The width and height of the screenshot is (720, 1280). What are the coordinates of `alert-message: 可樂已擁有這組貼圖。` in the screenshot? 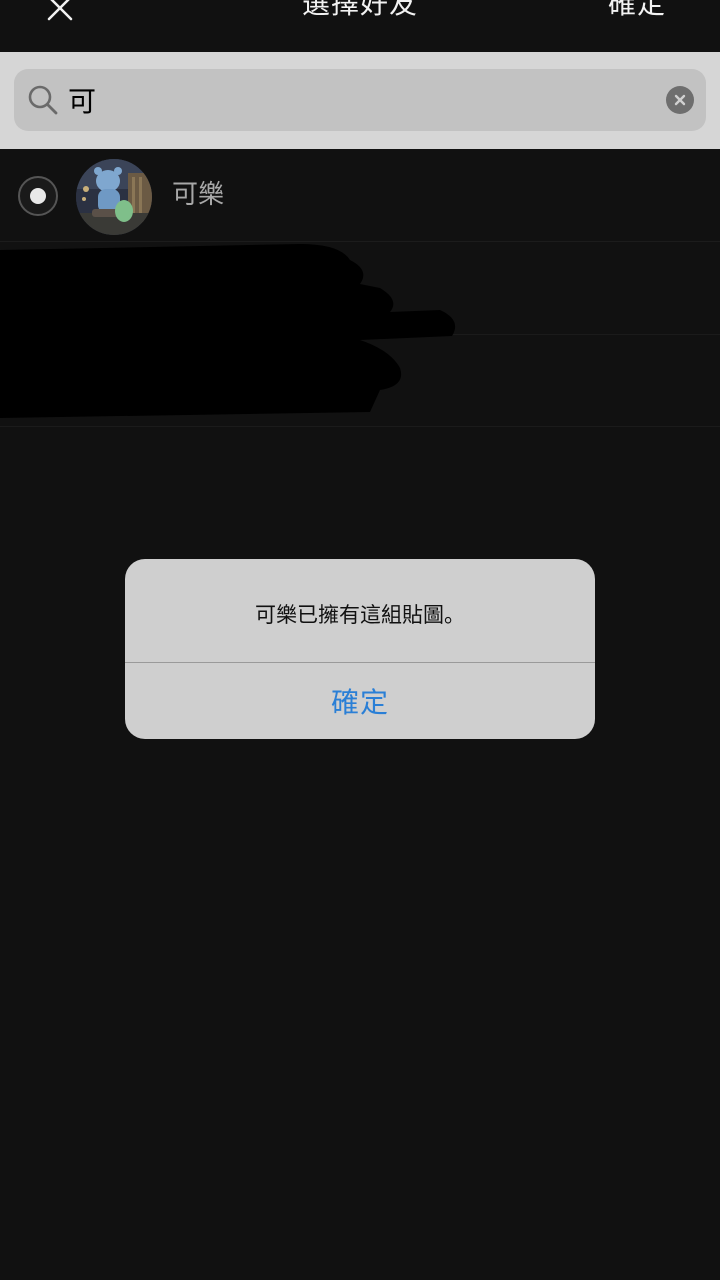 It's located at (360, 614).